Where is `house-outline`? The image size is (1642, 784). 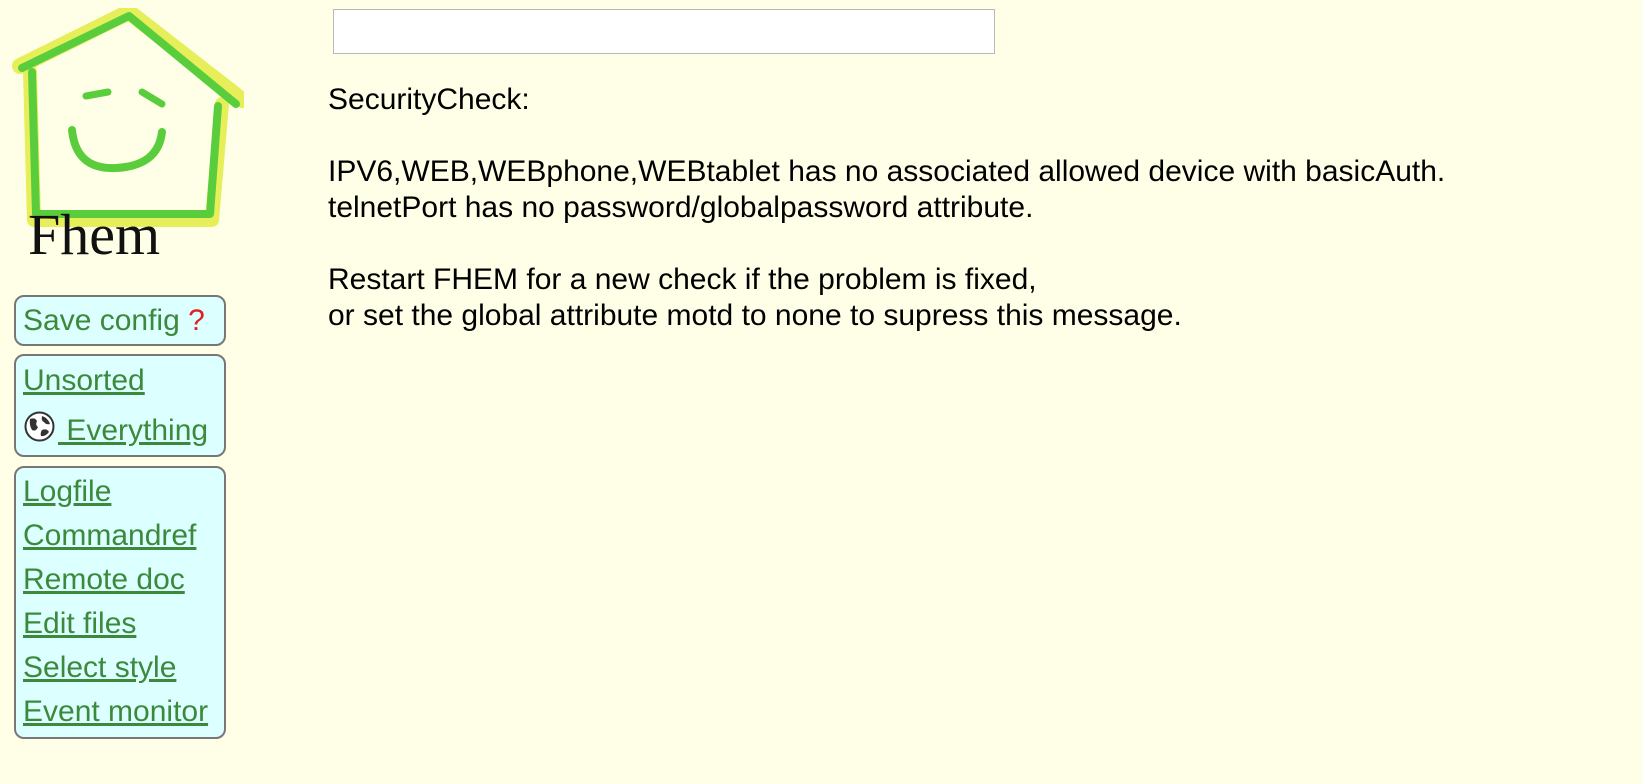 house-outline is located at coordinates (126, 146).